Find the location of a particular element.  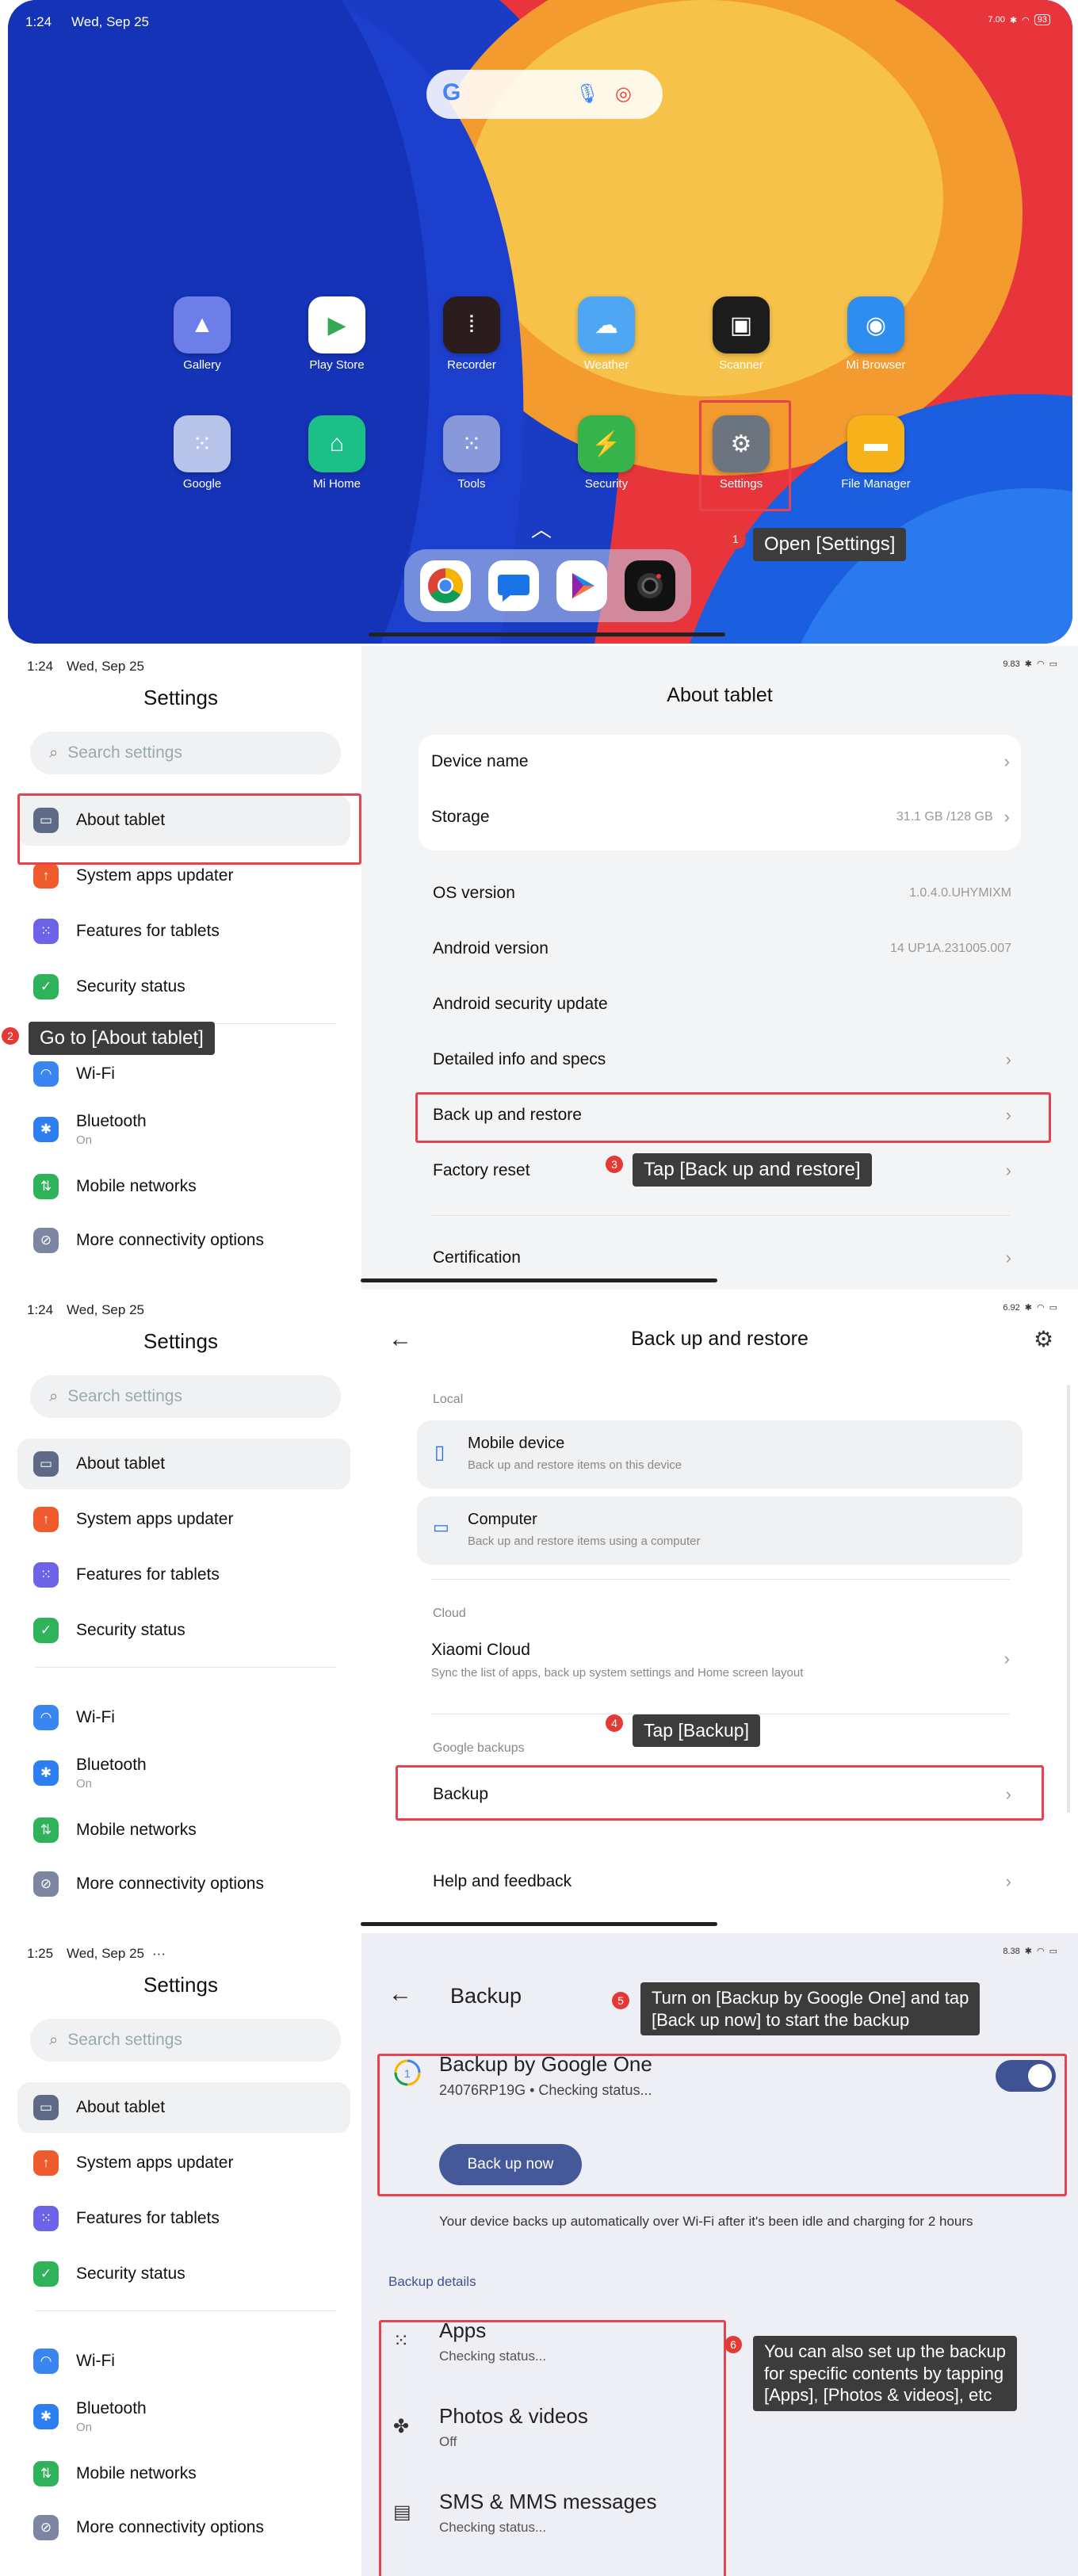

scrollbar is located at coordinates (1068, 1599).